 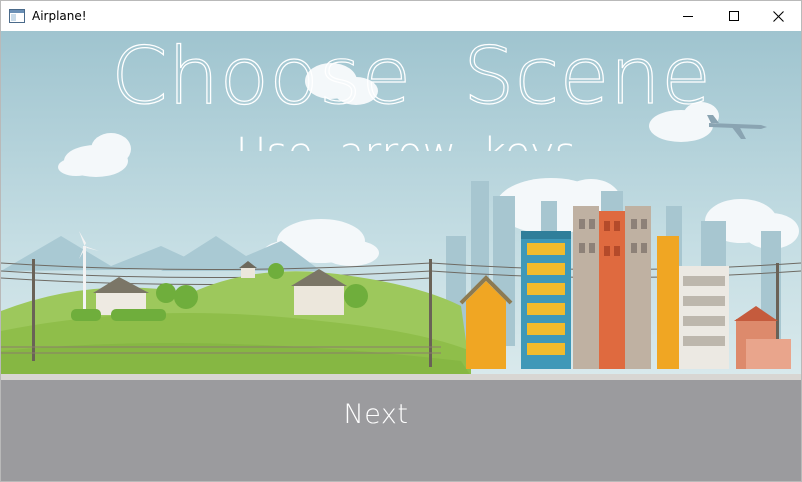 I want to click on close-icon, so click(x=778, y=16).